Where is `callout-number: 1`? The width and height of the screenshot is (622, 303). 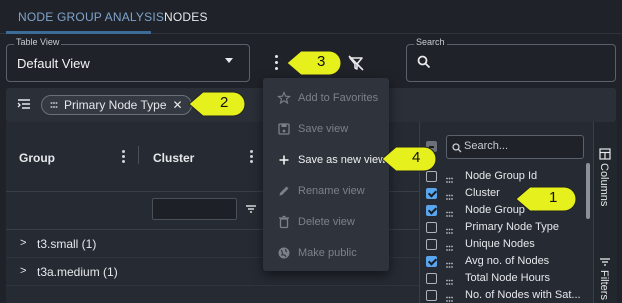
callout-number: 1 is located at coordinates (553, 197).